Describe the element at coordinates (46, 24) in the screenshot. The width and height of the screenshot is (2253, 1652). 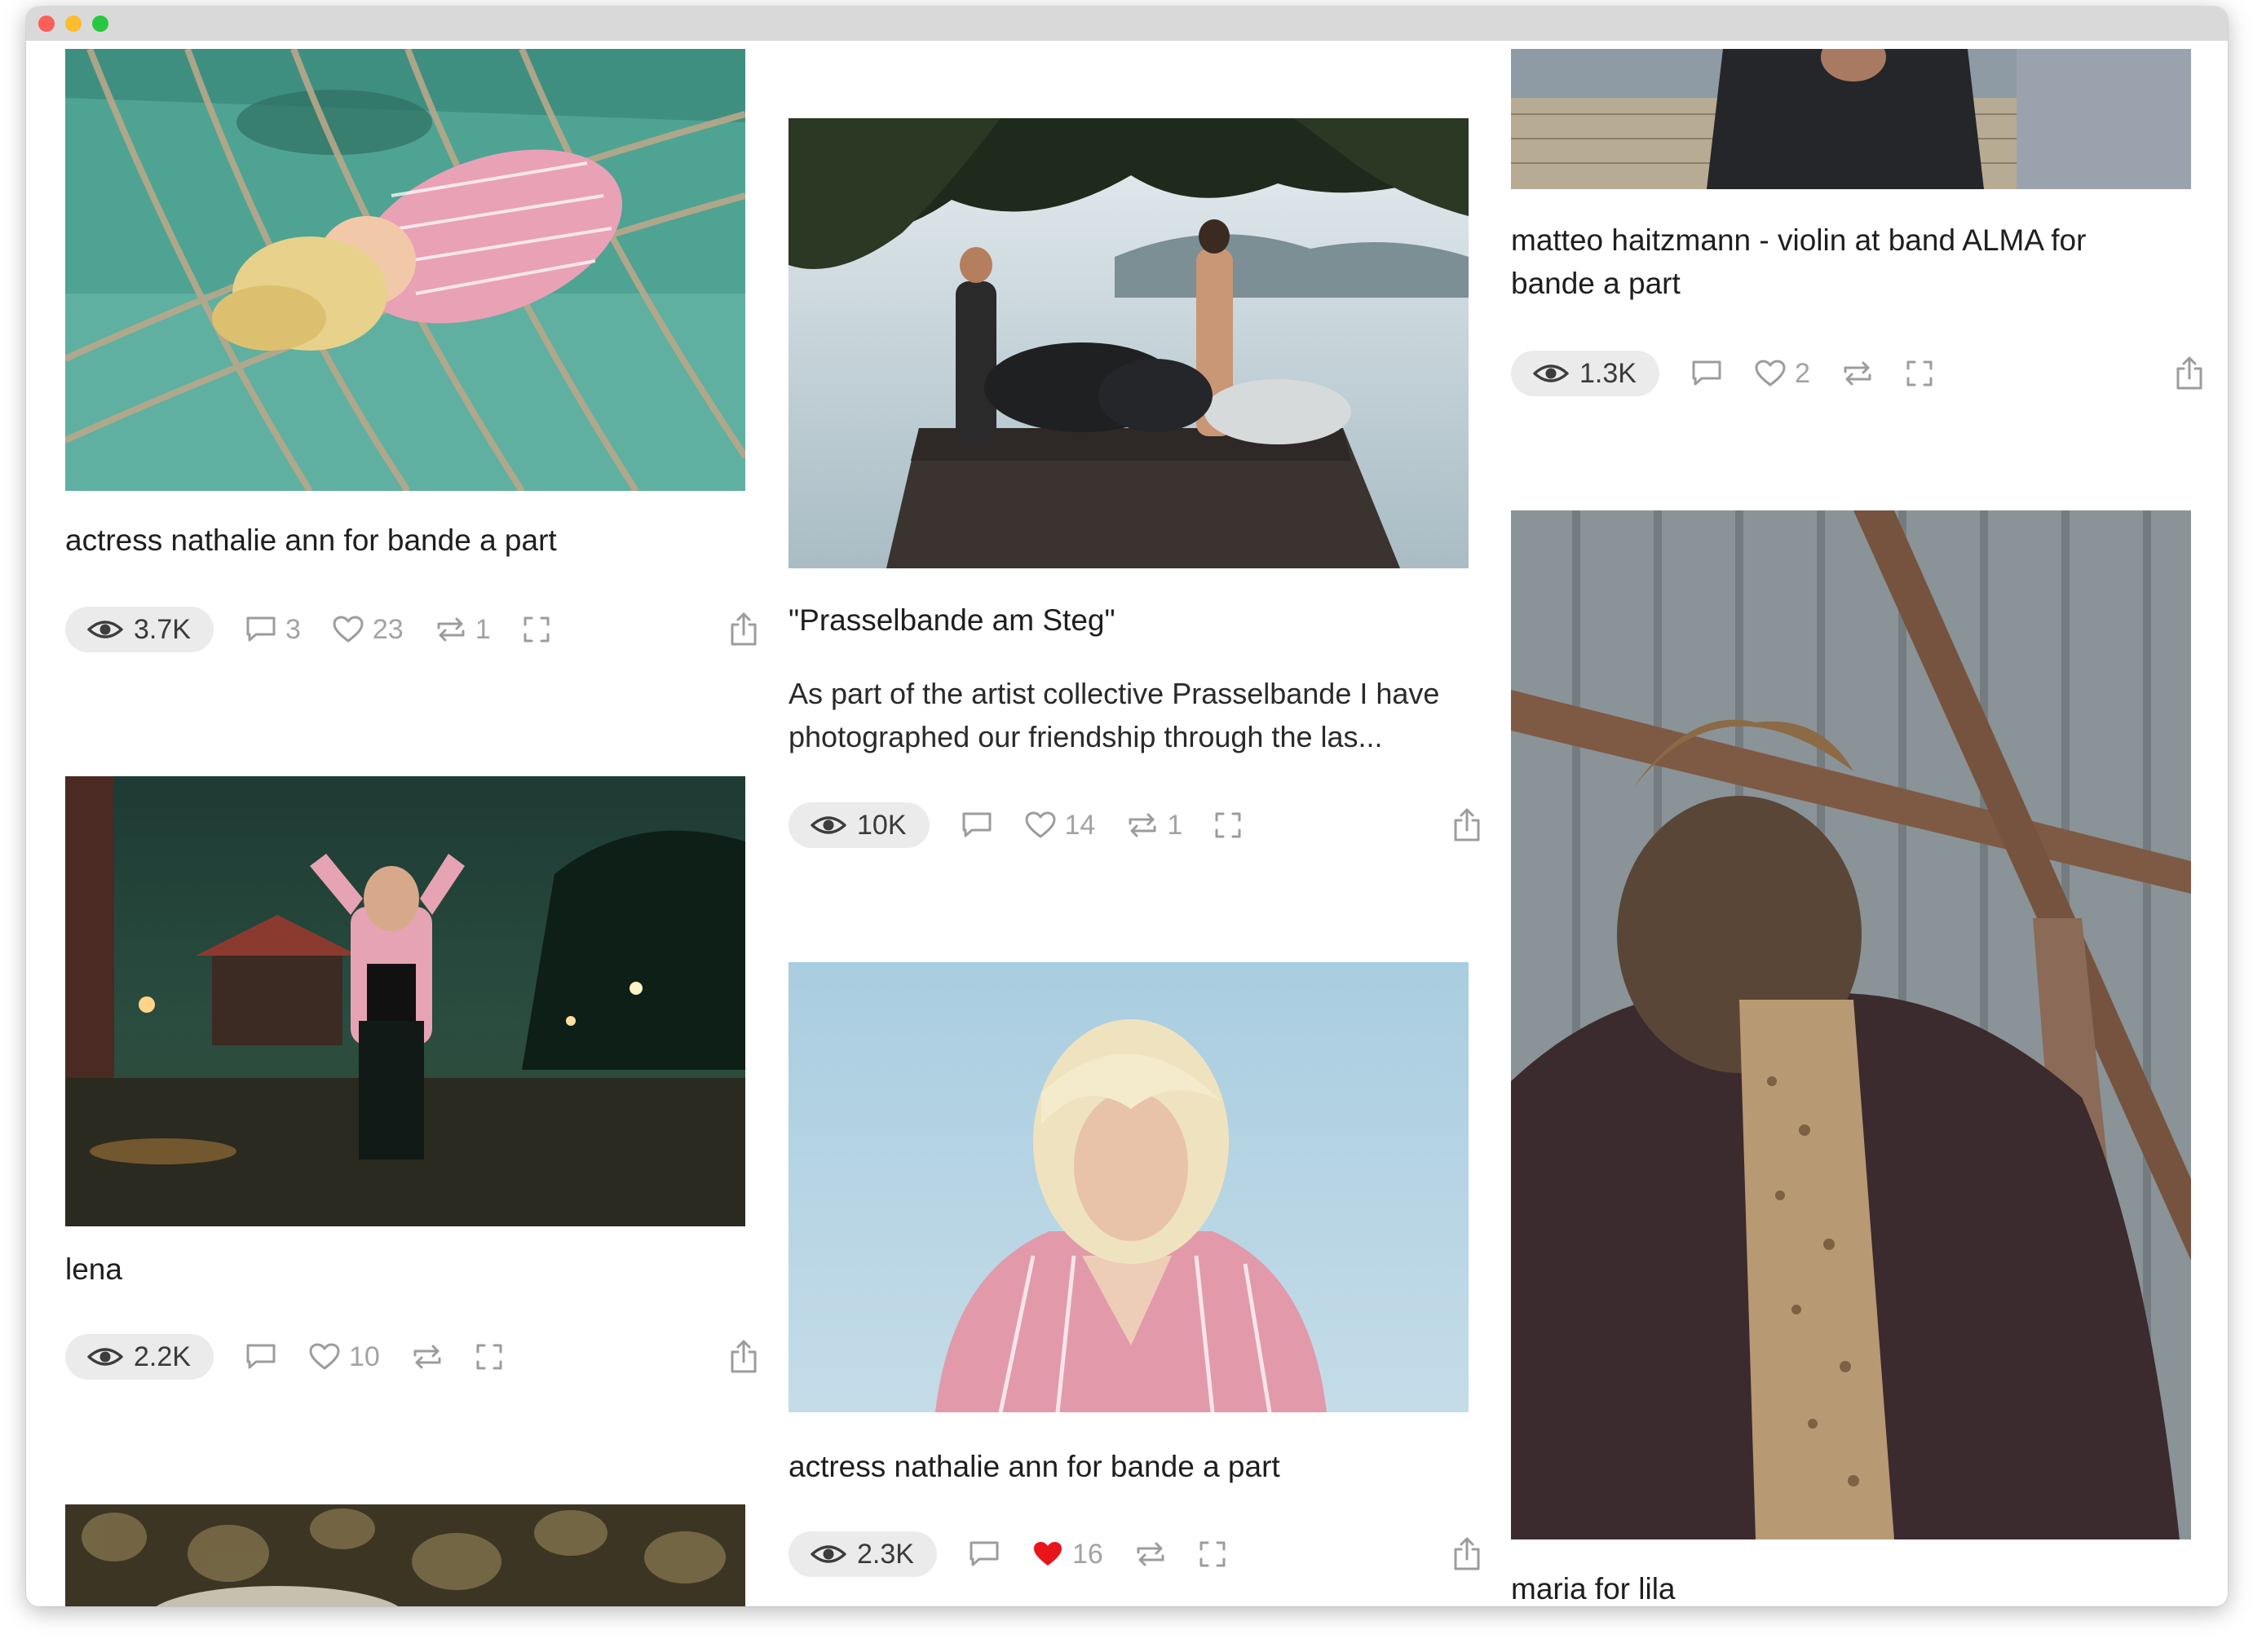
I see `close-window-button` at that location.